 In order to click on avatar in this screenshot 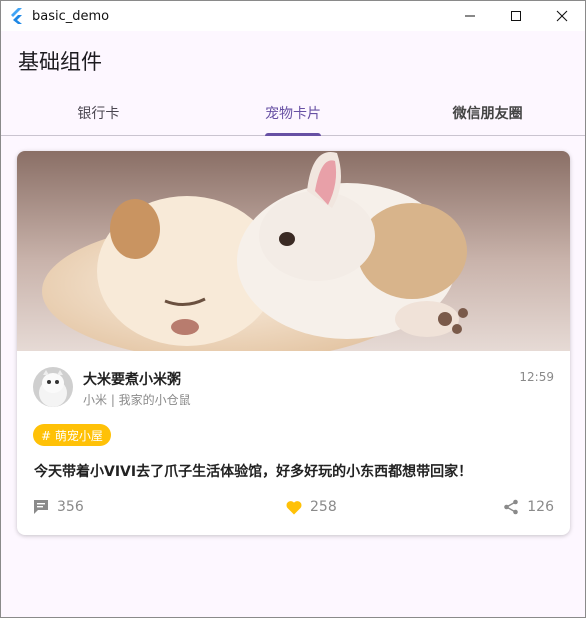, I will do `click(53, 387)`.